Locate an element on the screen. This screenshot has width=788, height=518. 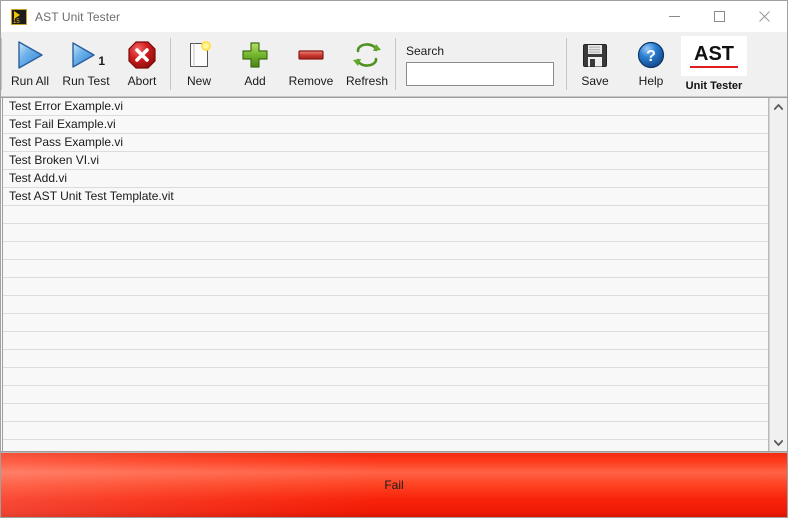
list-item: Test Add.vi is located at coordinates (385, 179).